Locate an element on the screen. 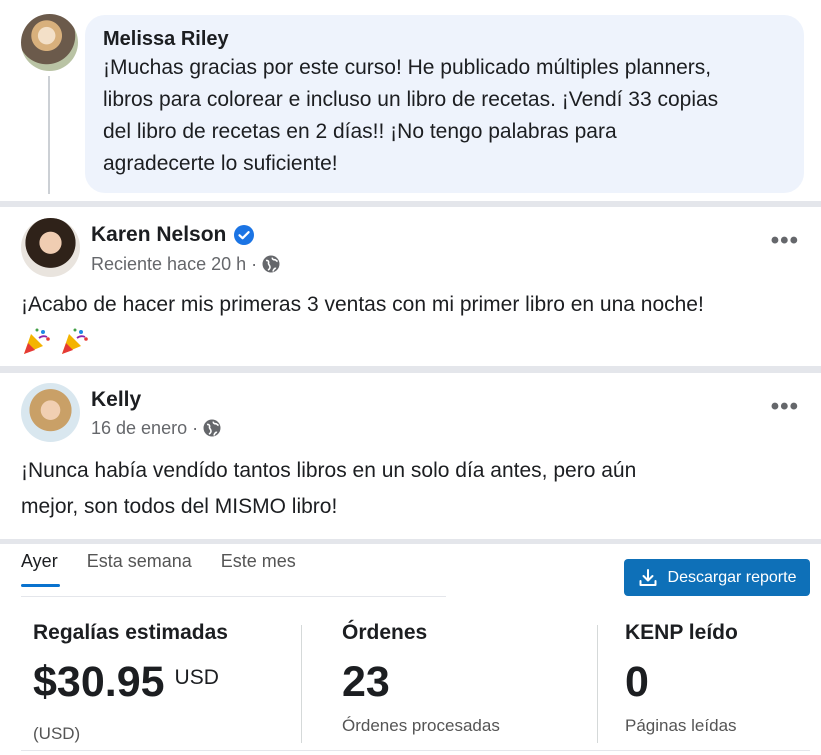 Image resolution: width=821 pixels, height=755 pixels. metric-label: Órdenes is located at coordinates (385, 632).